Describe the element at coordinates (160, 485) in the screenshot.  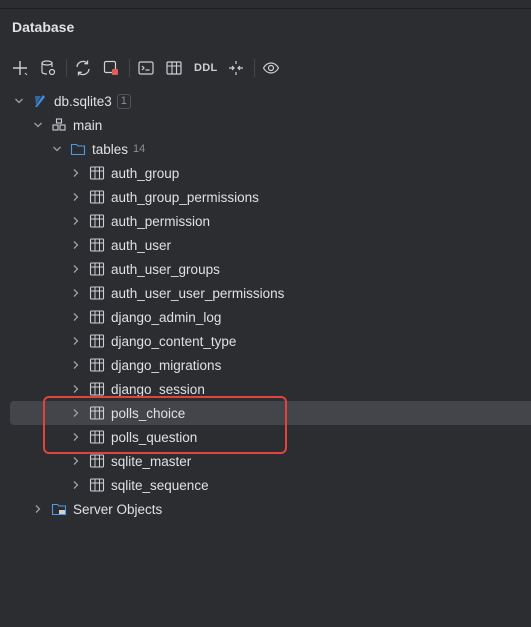
I see `table-label: sqlite_sequence` at that location.